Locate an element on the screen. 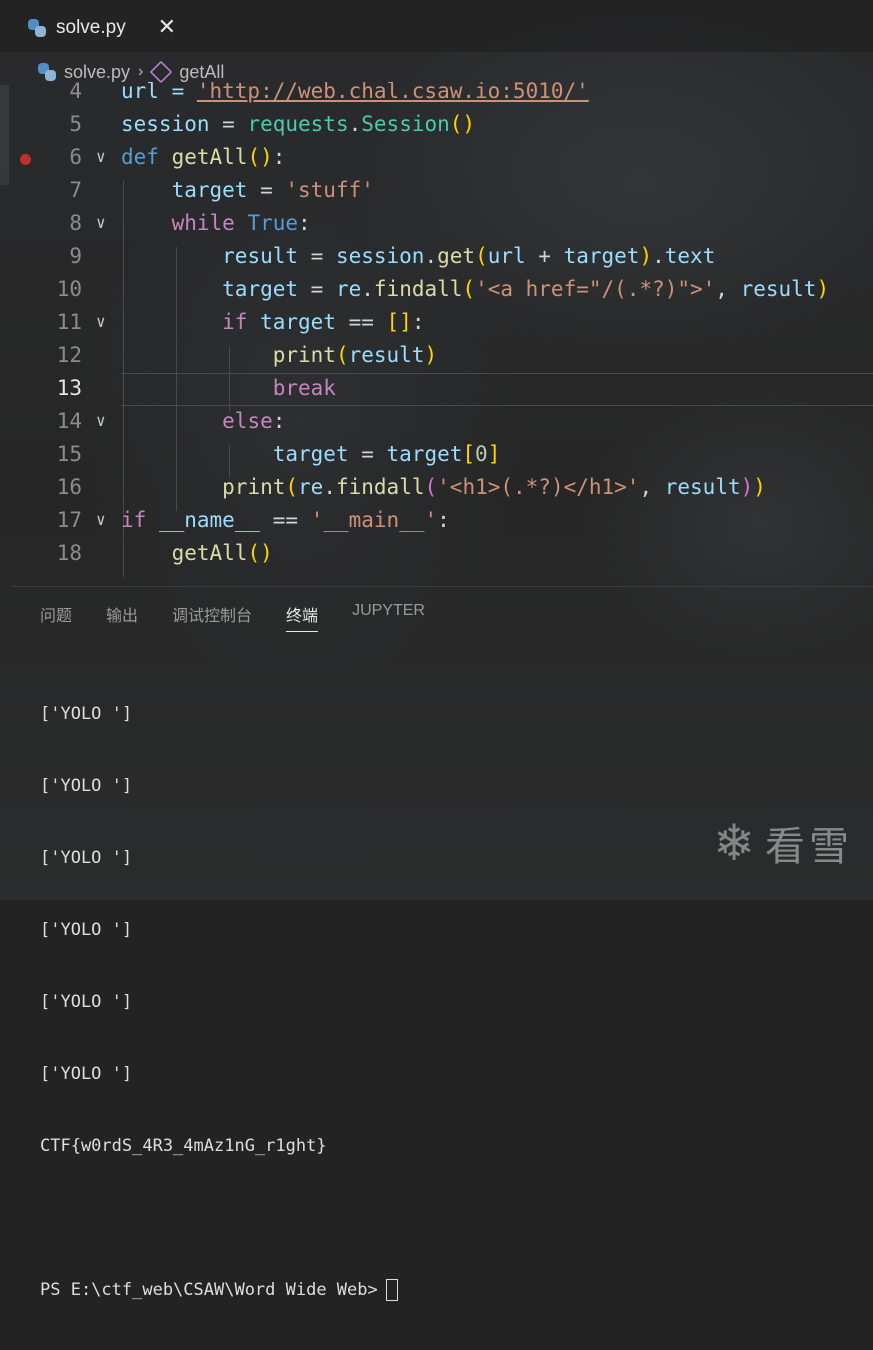 The height and width of the screenshot is (1350, 873). code-text: if __name__ == '__main__': is located at coordinates (285, 520).